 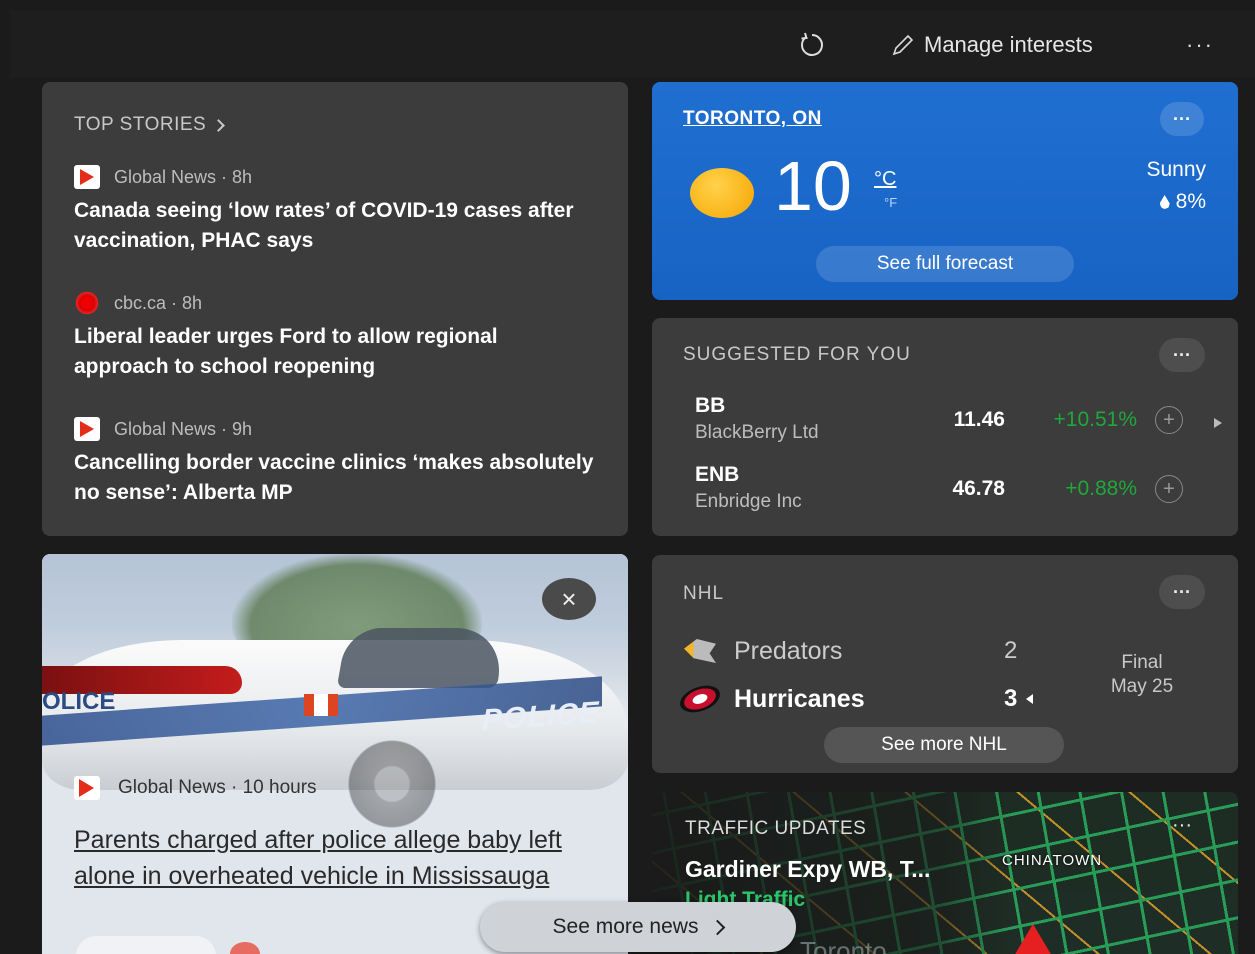 I want to click on game-date: May 25, so click(x=1142, y=686).